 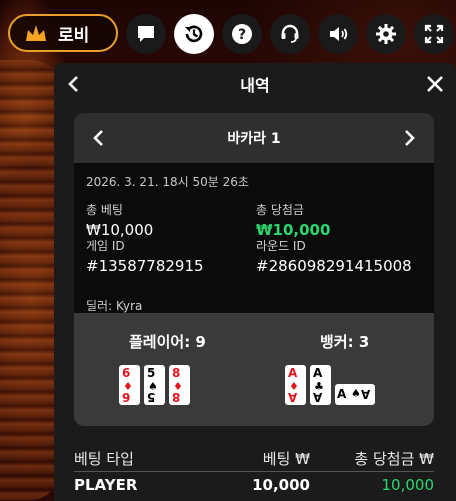 I want to click on player-card-2: 5 ♠ 5, so click(x=154, y=385).